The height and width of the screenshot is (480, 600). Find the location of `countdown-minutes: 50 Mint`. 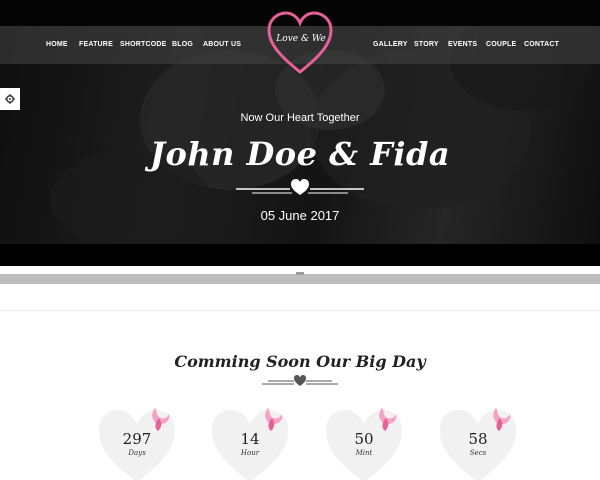

countdown-minutes: 50 Mint is located at coordinates (364, 442).